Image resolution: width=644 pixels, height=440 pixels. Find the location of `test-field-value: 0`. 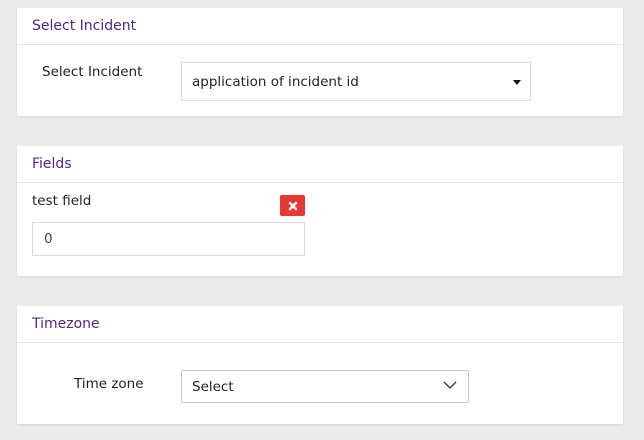

test-field-value: 0 is located at coordinates (48, 239).